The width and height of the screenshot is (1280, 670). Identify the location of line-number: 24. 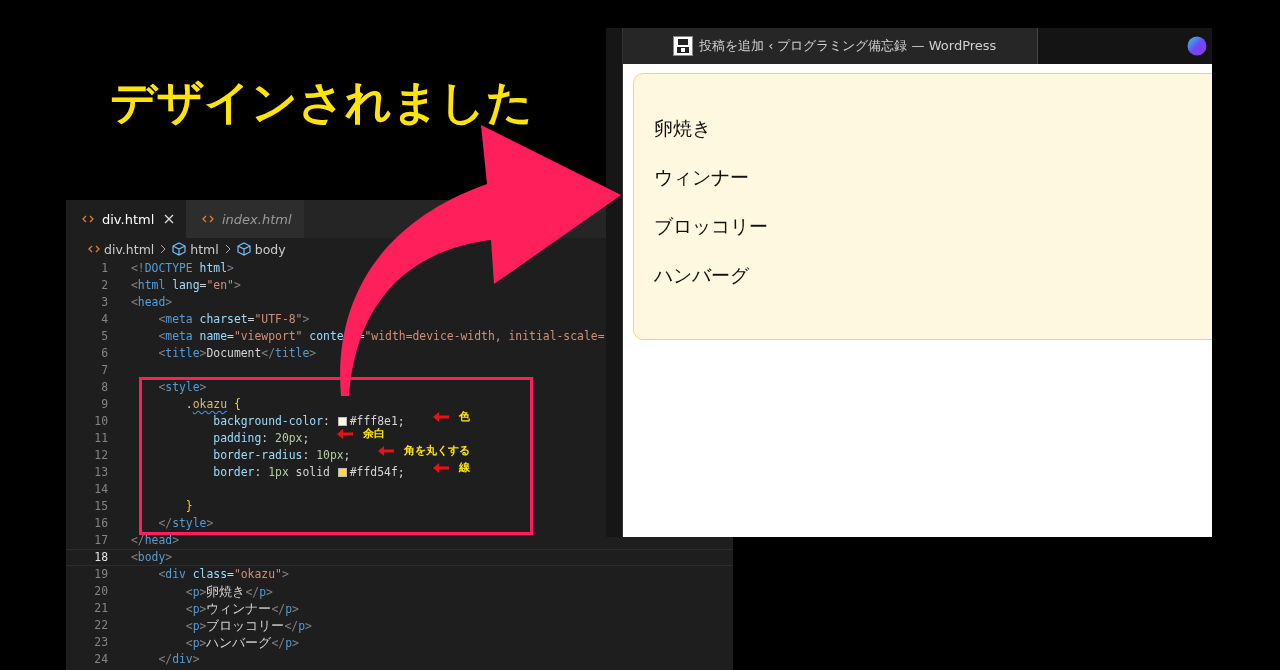
(100, 659).